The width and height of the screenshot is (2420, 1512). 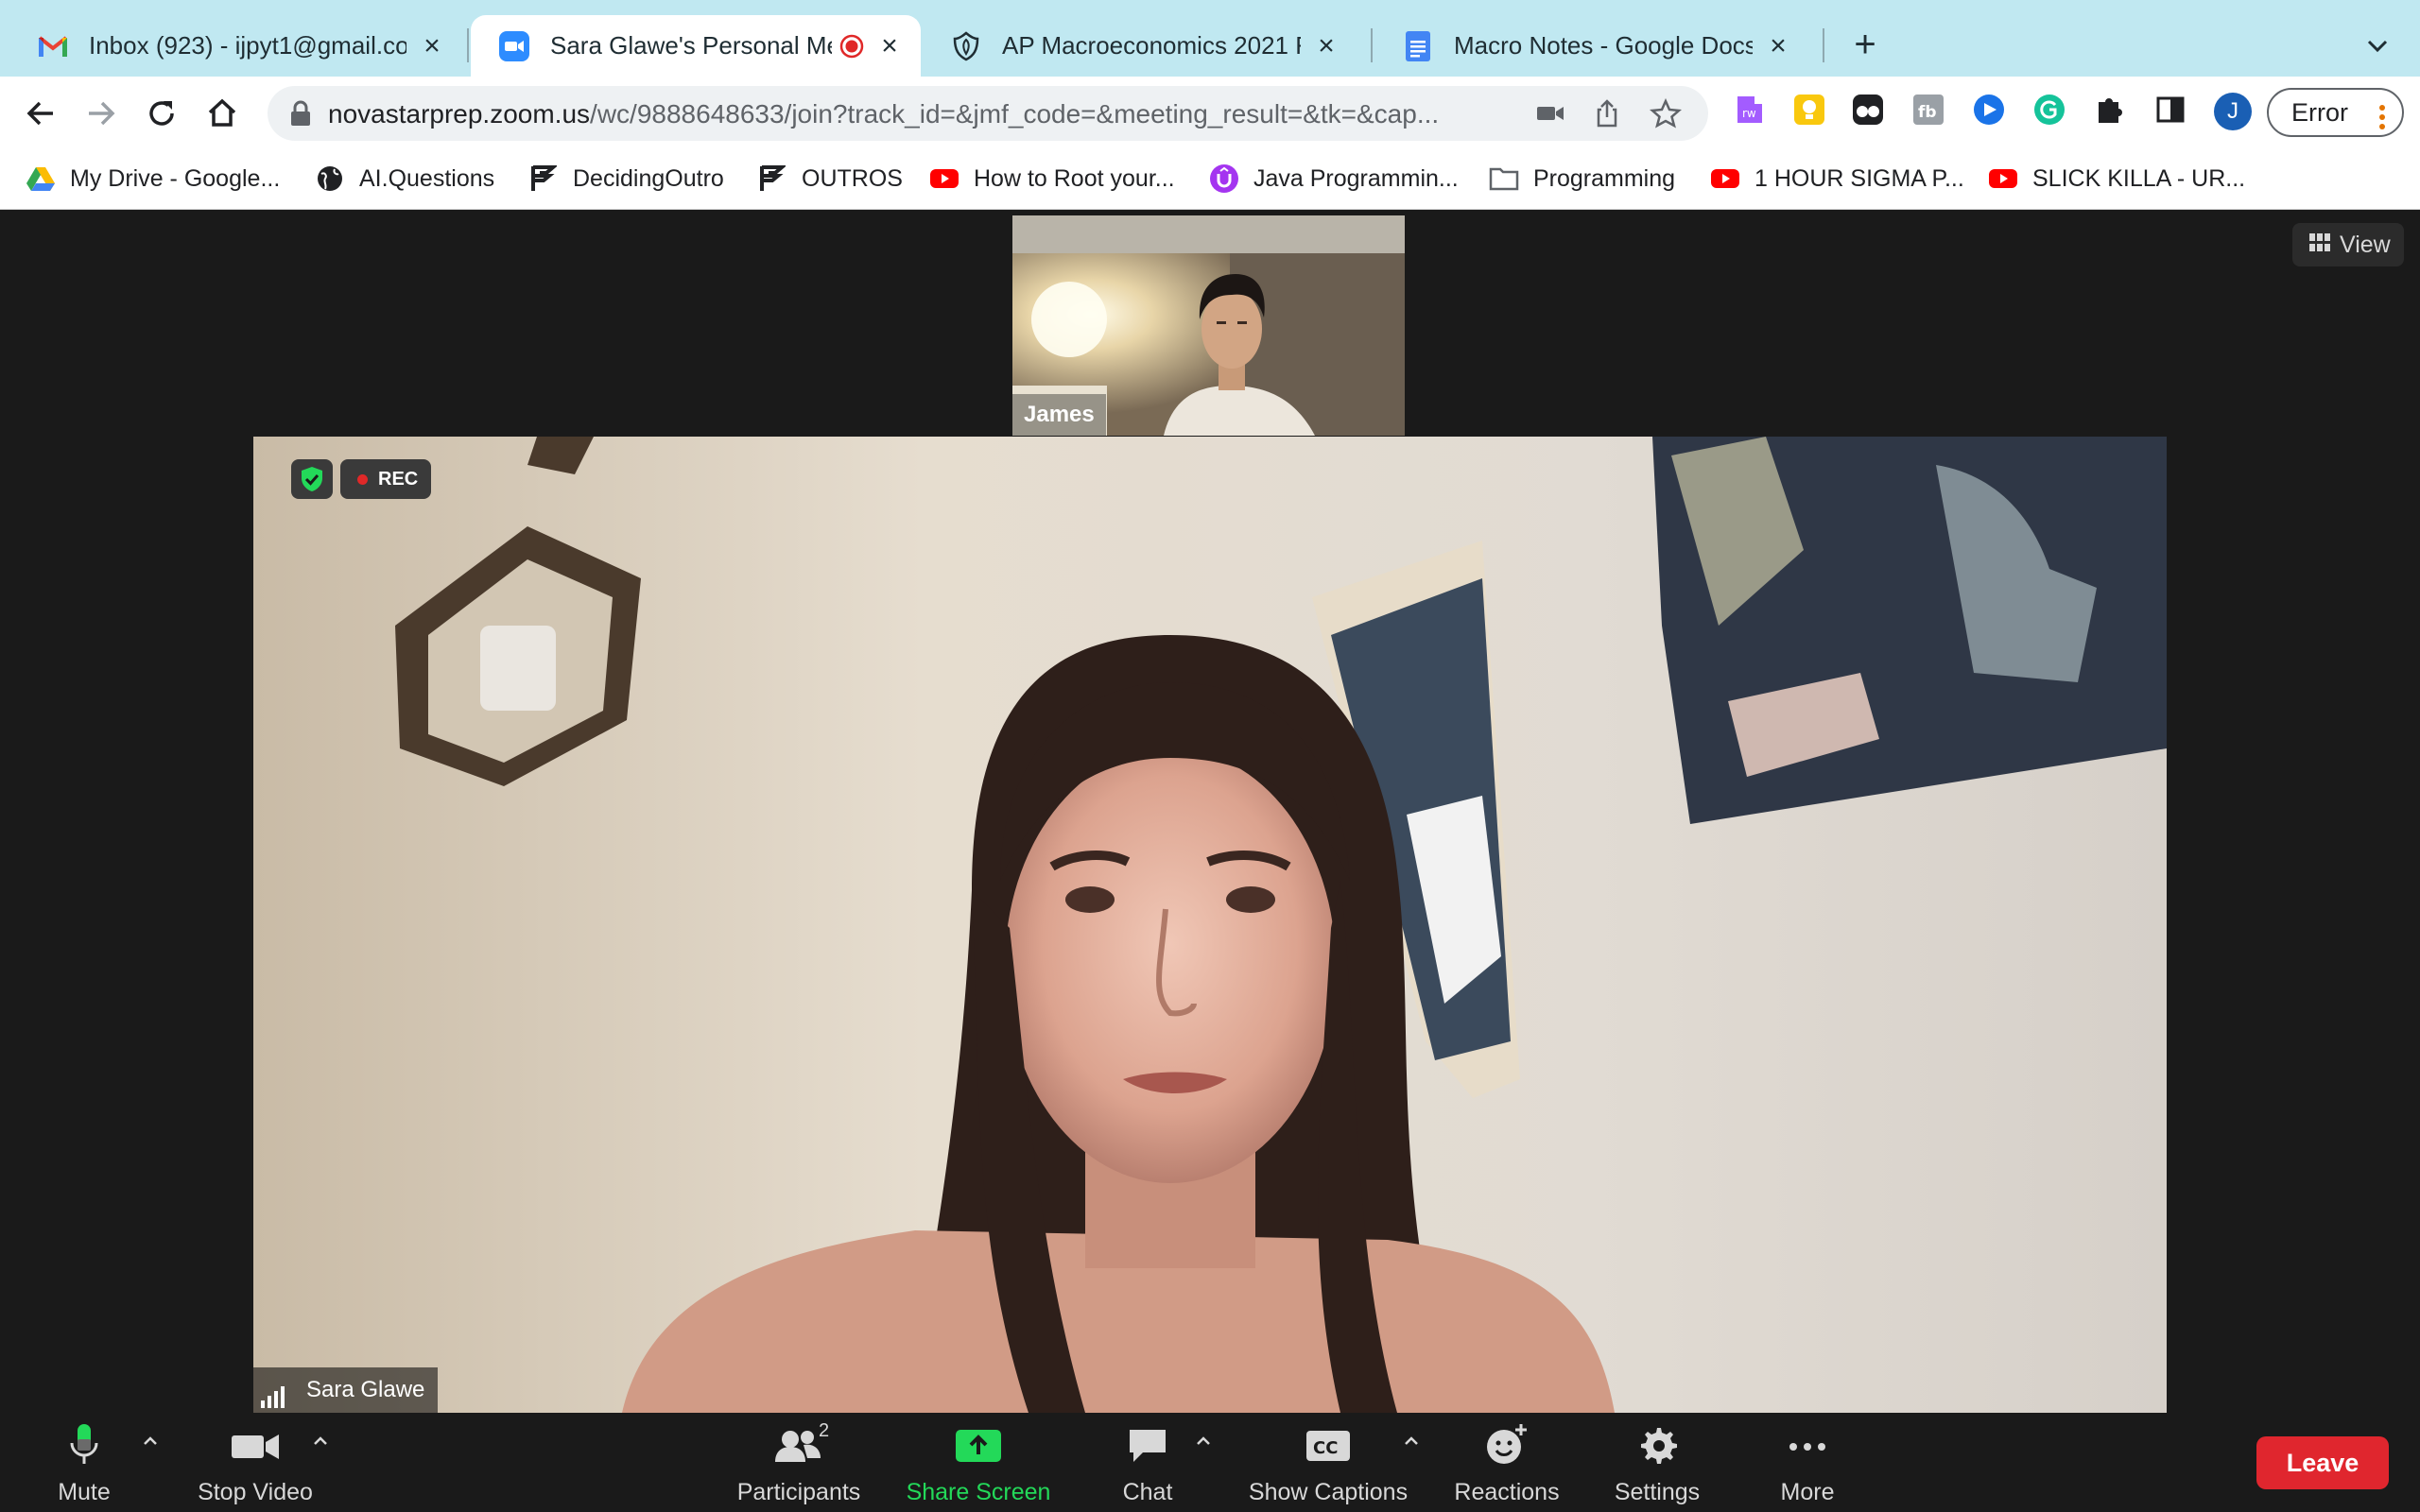 What do you see at coordinates (851, 46) in the screenshot?
I see `recording-indicator-icon` at bounding box center [851, 46].